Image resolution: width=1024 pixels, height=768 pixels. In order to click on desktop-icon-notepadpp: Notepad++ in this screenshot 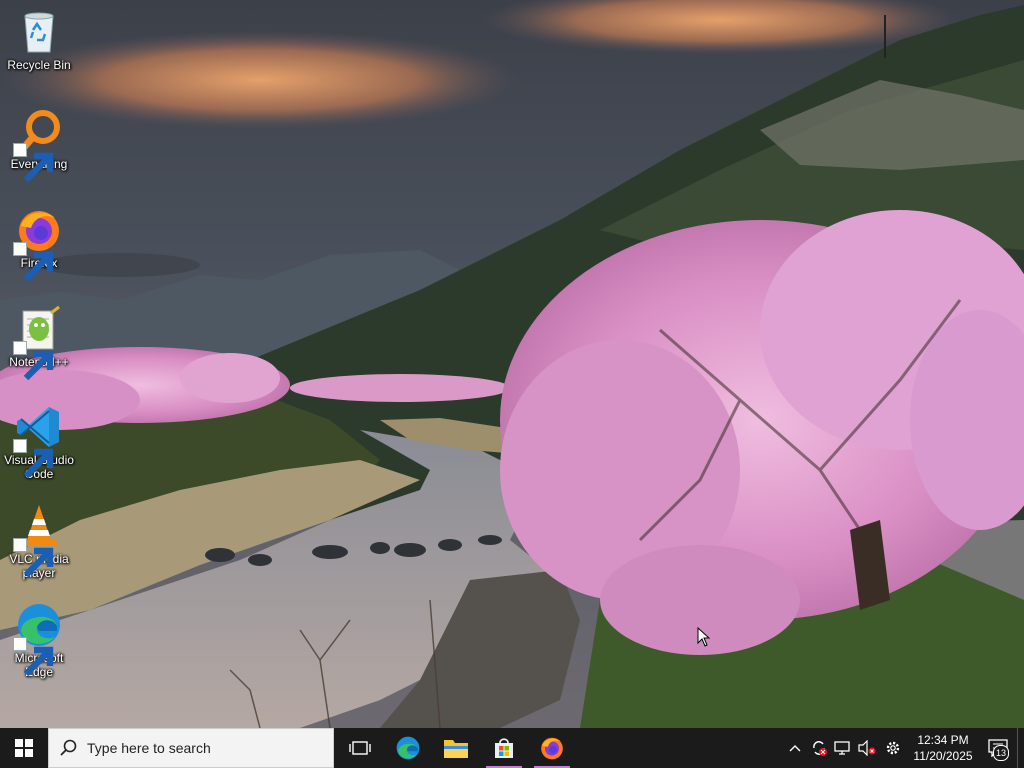, I will do `click(39, 345)`.